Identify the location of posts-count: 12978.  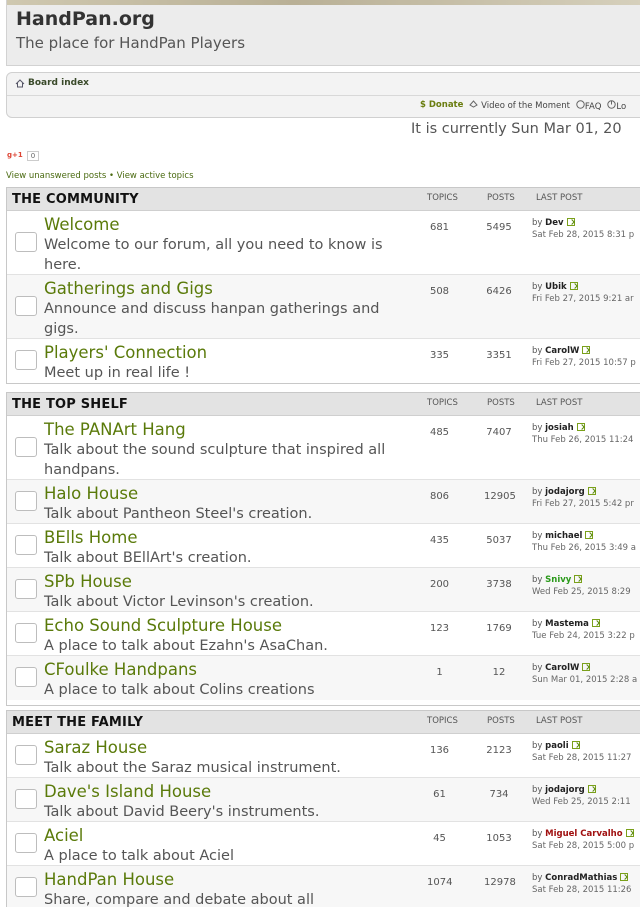
(500, 882).